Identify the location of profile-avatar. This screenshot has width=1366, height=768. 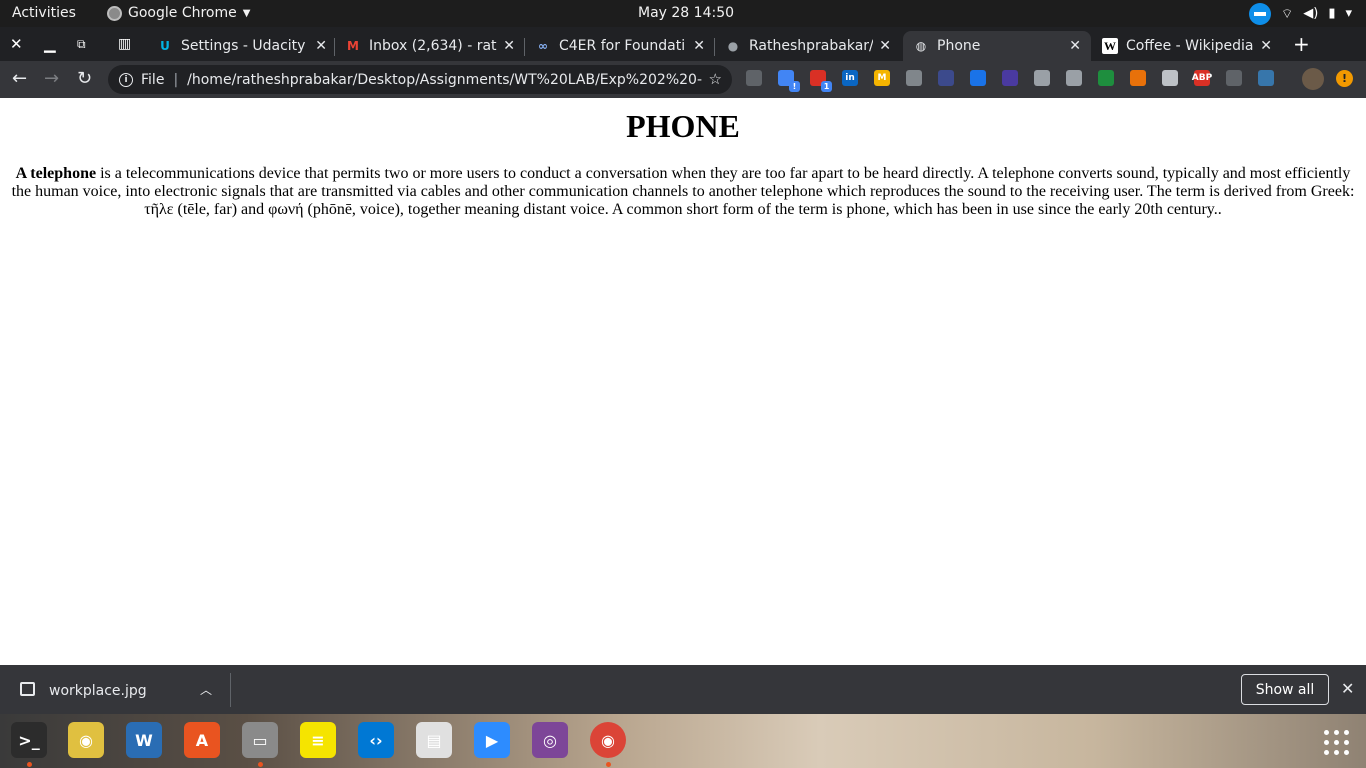
(1313, 79).